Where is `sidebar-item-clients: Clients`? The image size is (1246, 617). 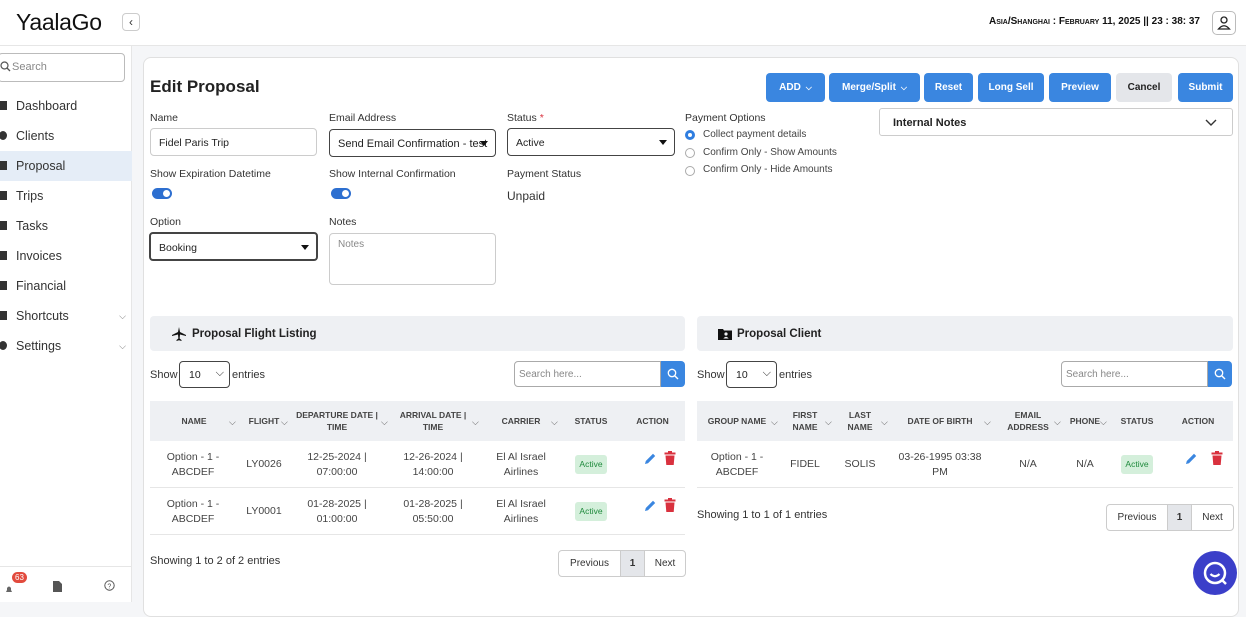
sidebar-item-clients: Clients is located at coordinates (66, 136).